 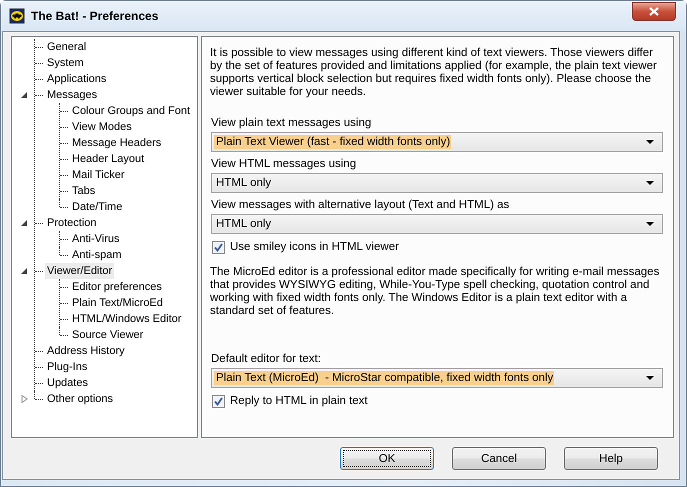 What do you see at coordinates (437, 378) in the screenshot?
I see `dropdown: Plain Text (MicroEd) - MicroStar compatible, fixed width fonts only` at bounding box center [437, 378].